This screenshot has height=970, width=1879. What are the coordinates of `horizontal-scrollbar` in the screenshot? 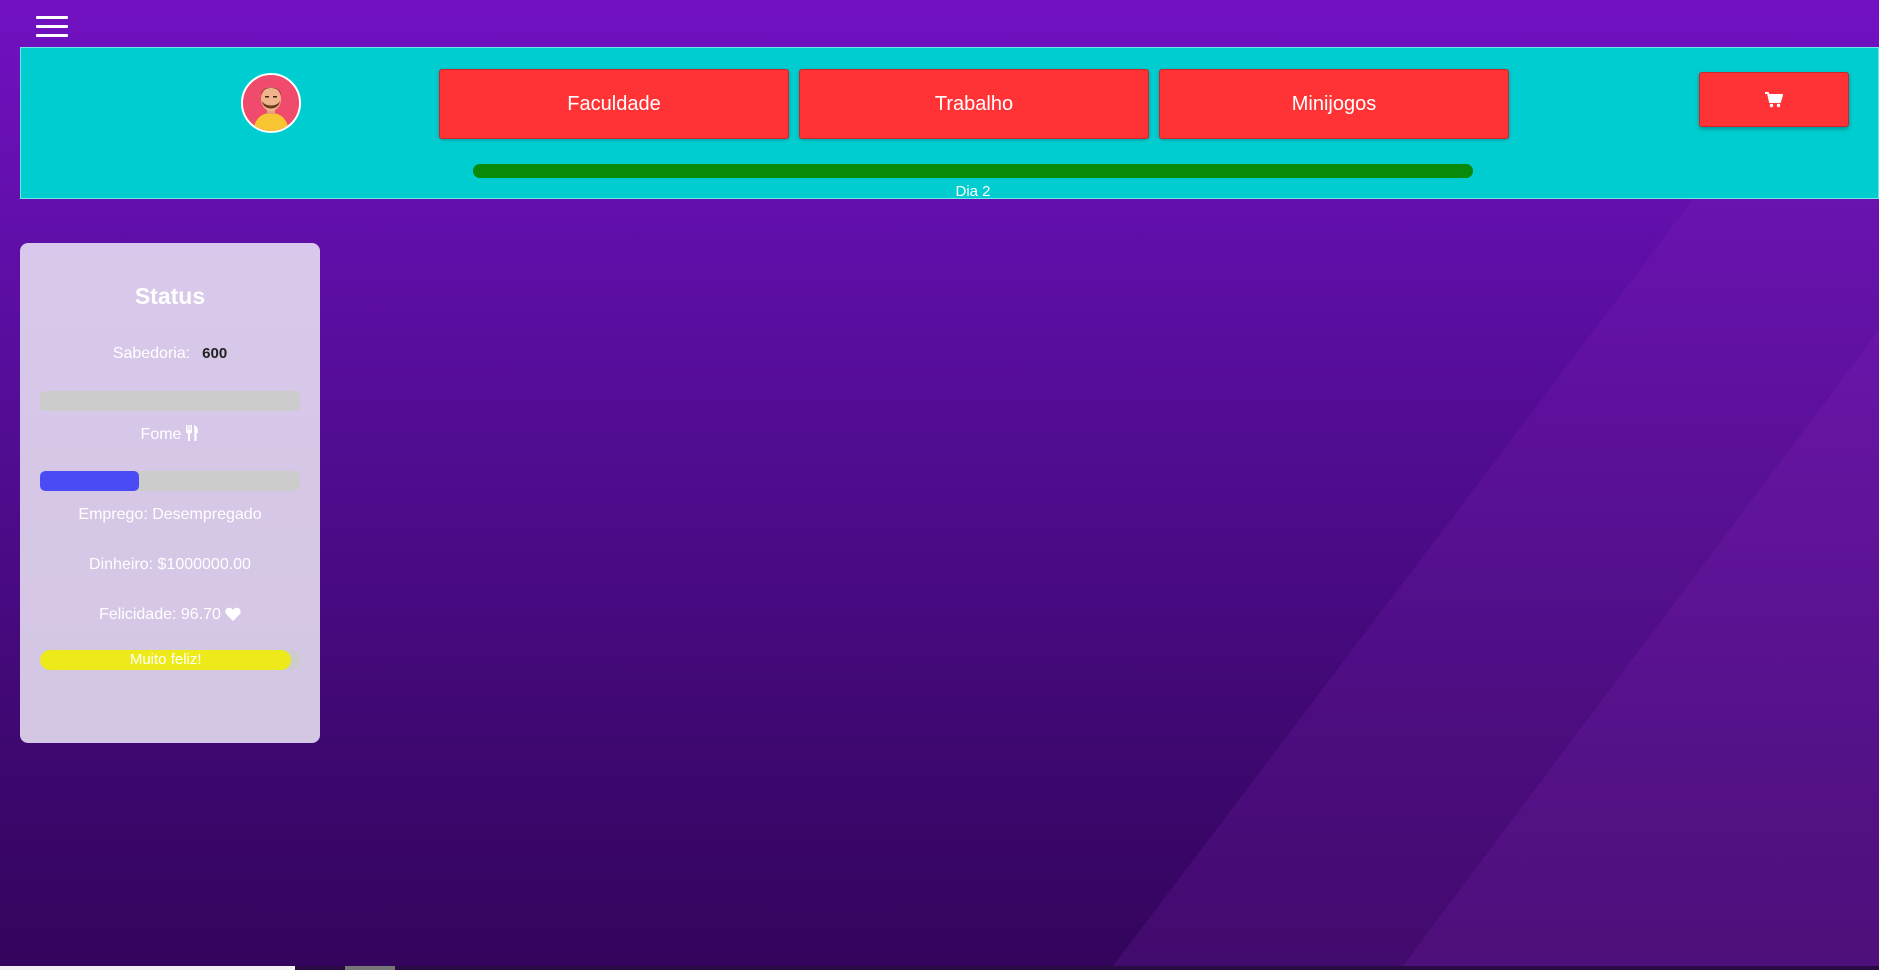 It's located at (939, 968).